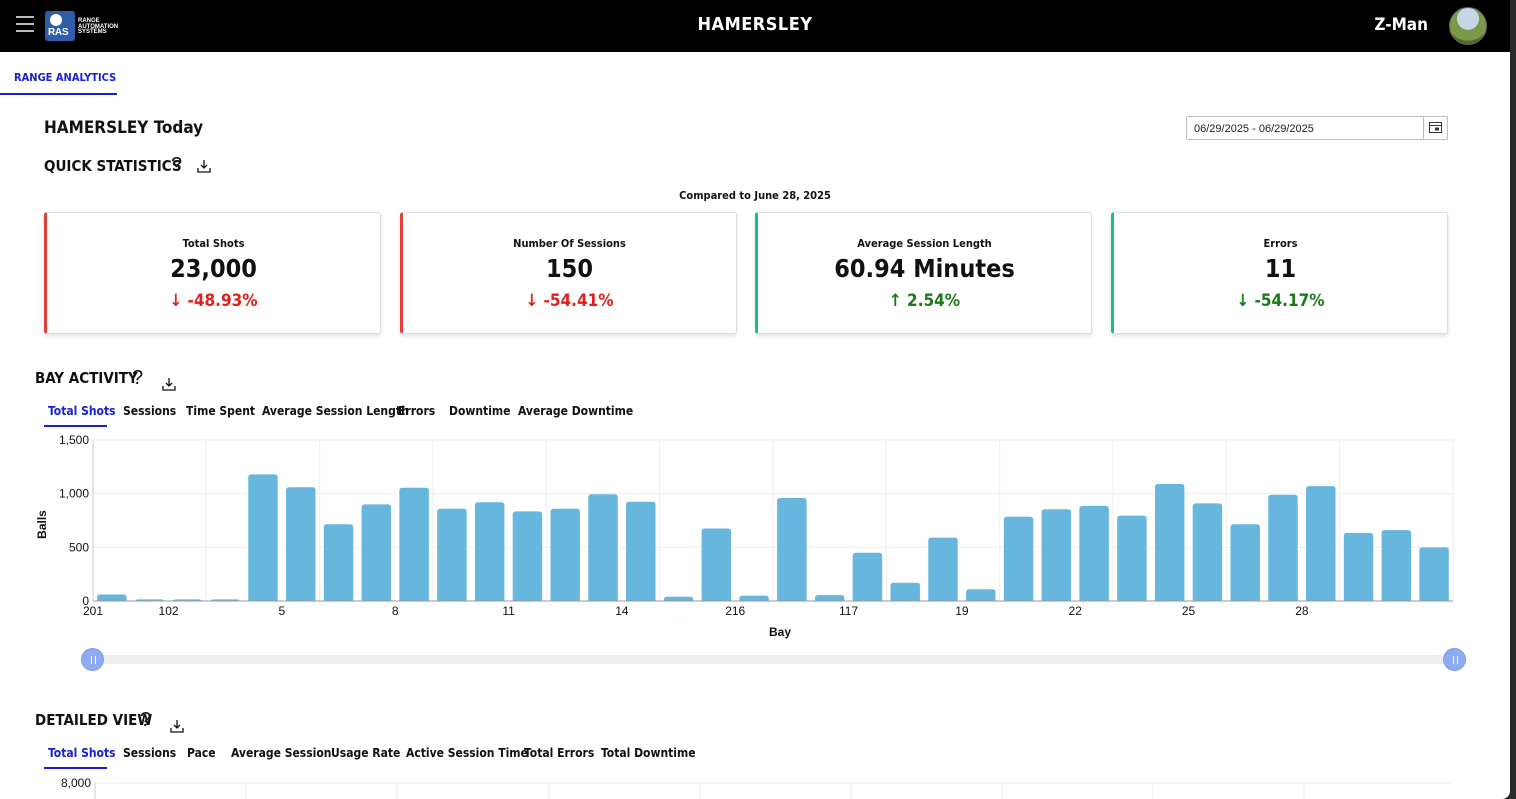  I want to click on range-slider-end-handle, so click(1454, 659).